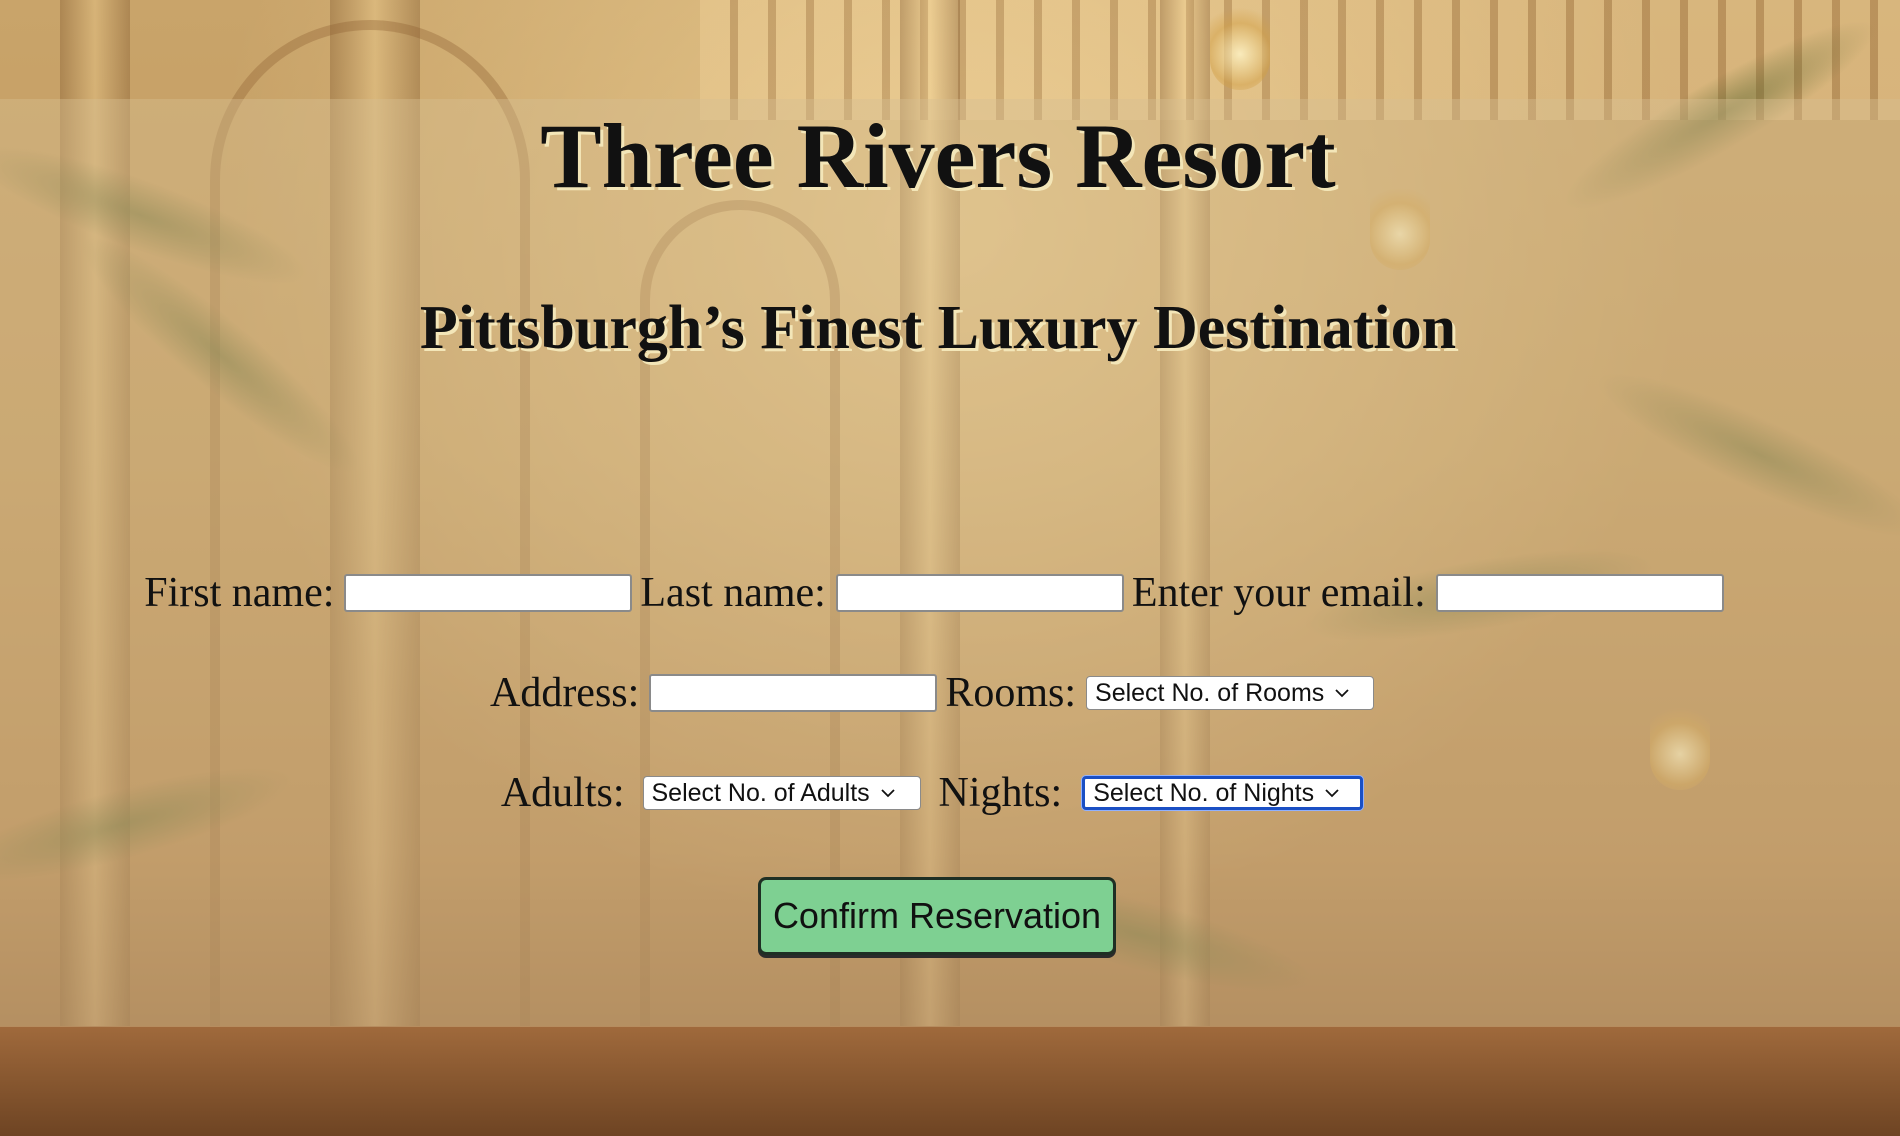 Image resolution: width=1900 pixels, height=1136 pixels. Describe the element at coordinates (793, 693) in the screenshot. I see `address-input` at that location.